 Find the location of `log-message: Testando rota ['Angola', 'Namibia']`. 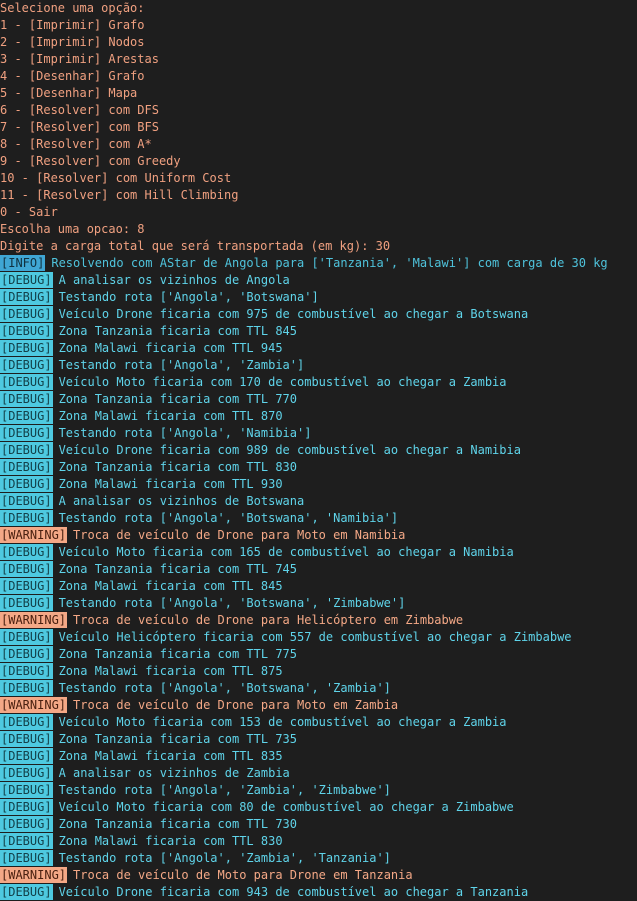

log-message: Testando rota ['Angola', 'Namibia'] is located at coordinates (185, 433).